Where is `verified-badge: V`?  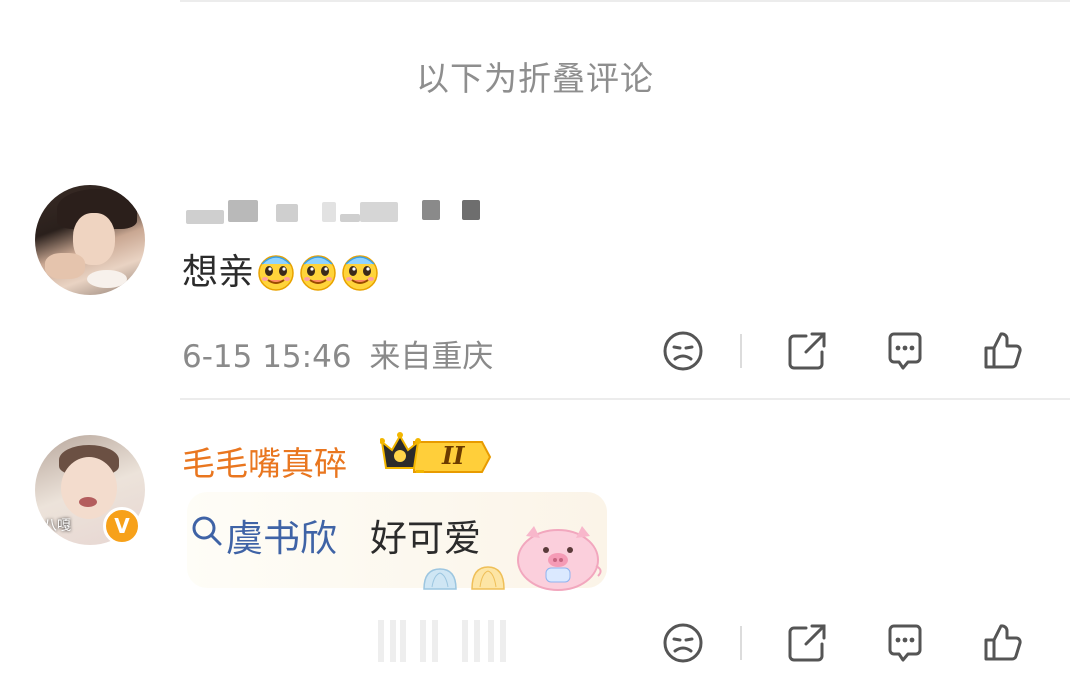
verified-badge: V is located at coordinates (122, 526).